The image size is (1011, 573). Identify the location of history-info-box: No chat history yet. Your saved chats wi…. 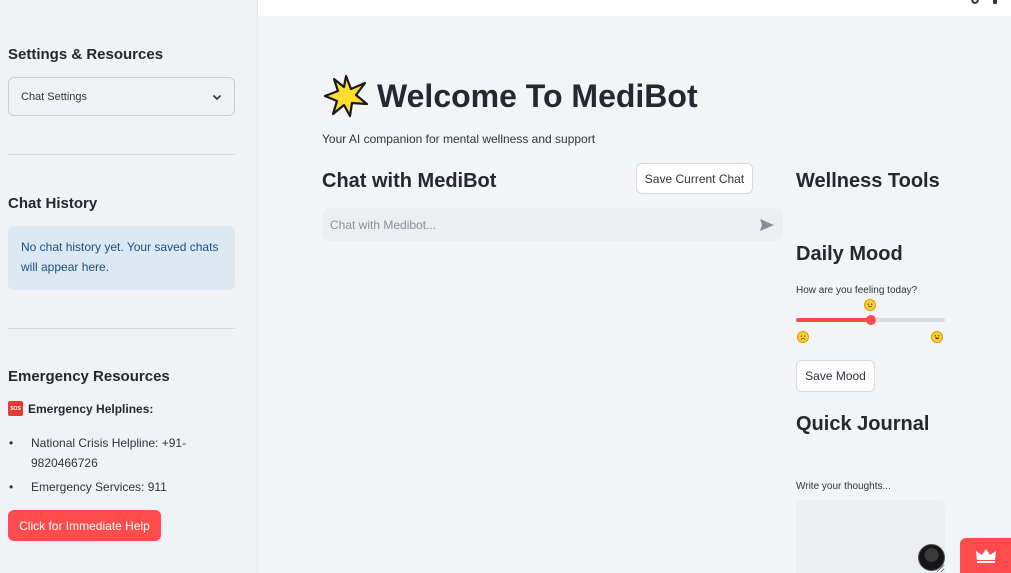
(121, 258).